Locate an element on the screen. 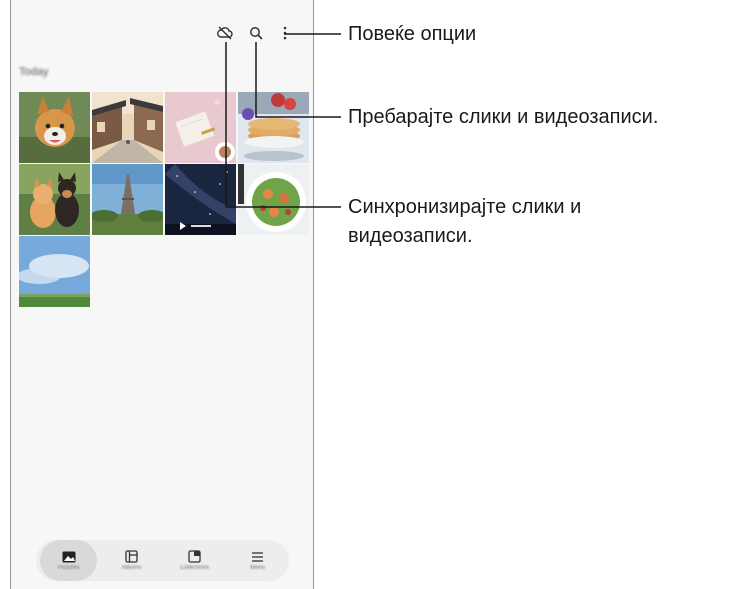 This screenshot has height=589, width=745. tab-label-albums: Albums is located at coordinates (131, 568).